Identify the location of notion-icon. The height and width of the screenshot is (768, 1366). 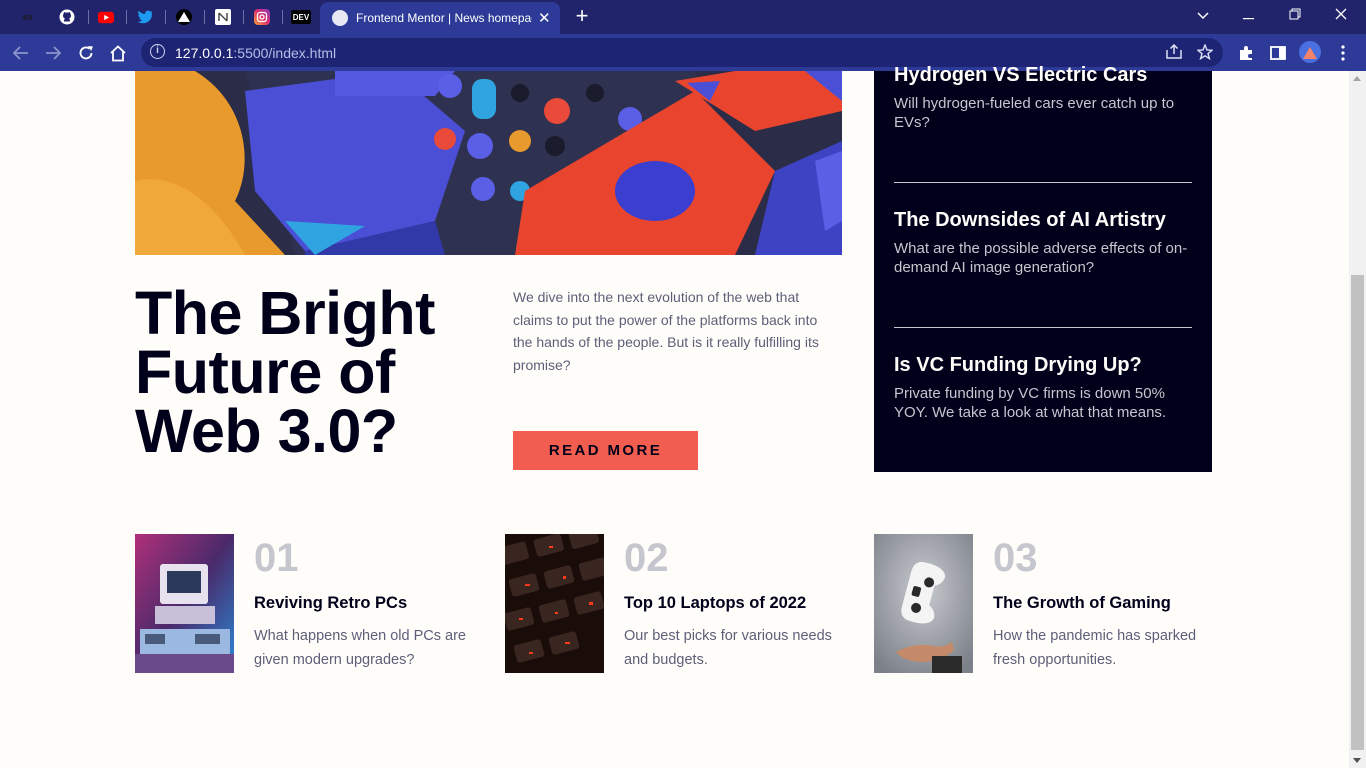
(223, 17).